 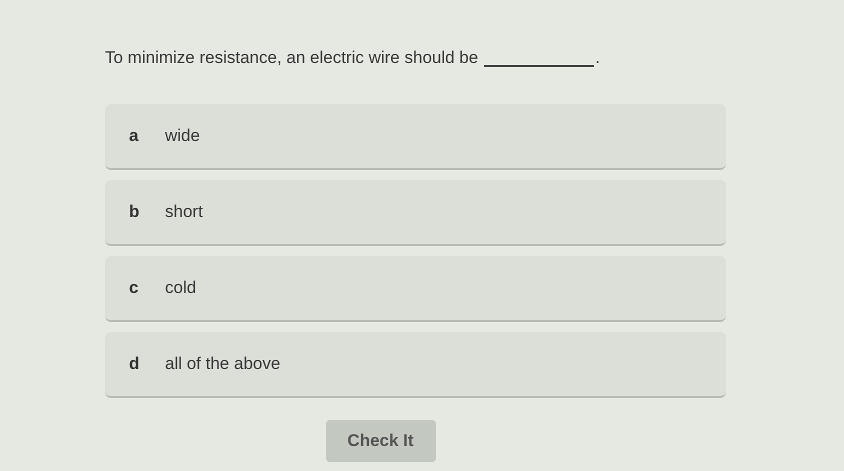 What do you see at coordinates (134, 136) in the screenshot?
I see `option-letter: a` at bounding box center [134, 136].